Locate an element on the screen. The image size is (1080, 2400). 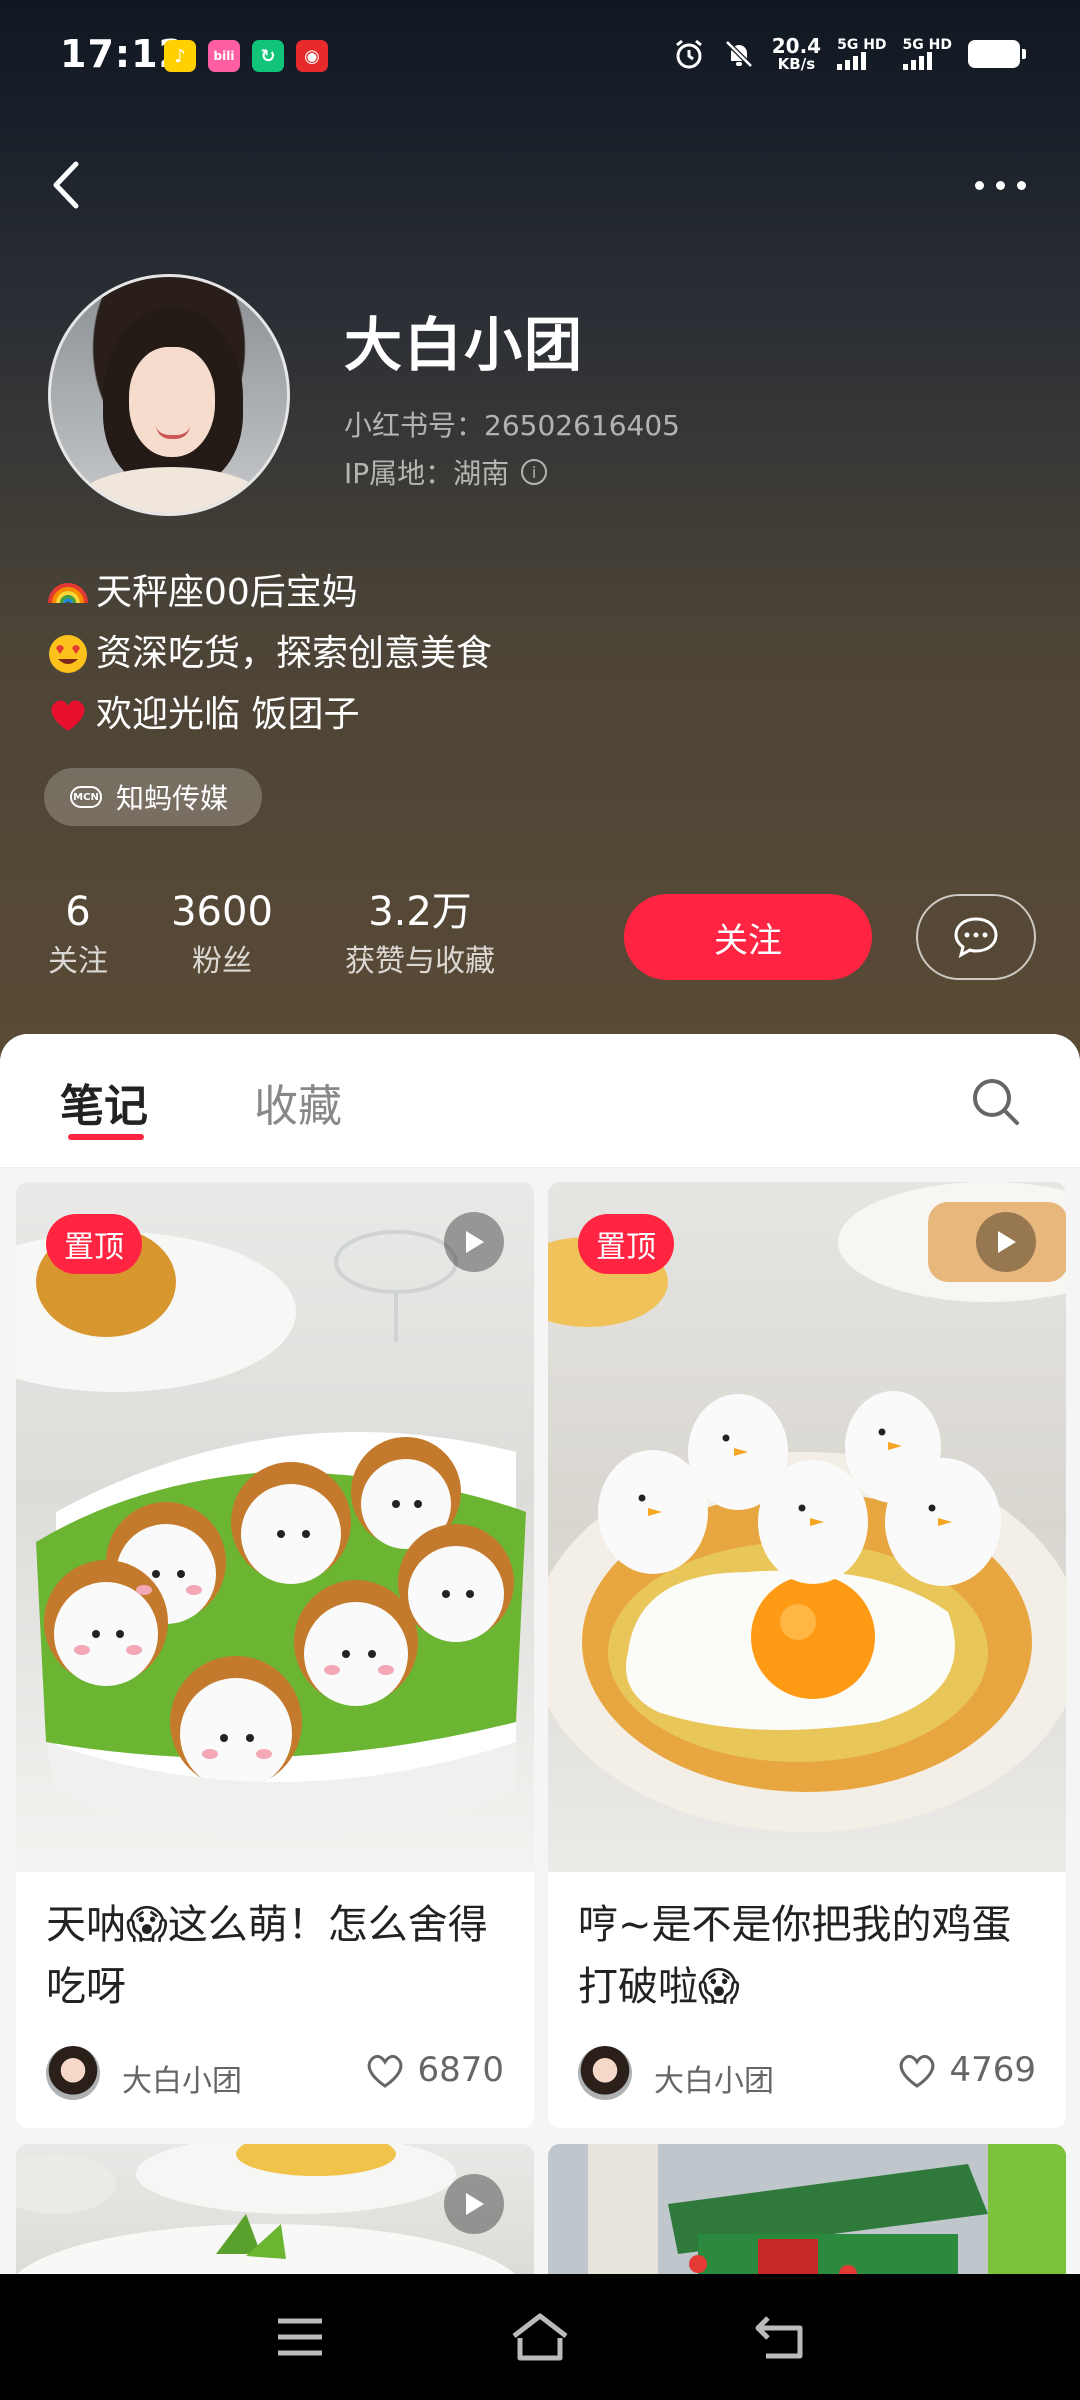
tab-collections: 收藏 is located at coordinates (298, 1102).